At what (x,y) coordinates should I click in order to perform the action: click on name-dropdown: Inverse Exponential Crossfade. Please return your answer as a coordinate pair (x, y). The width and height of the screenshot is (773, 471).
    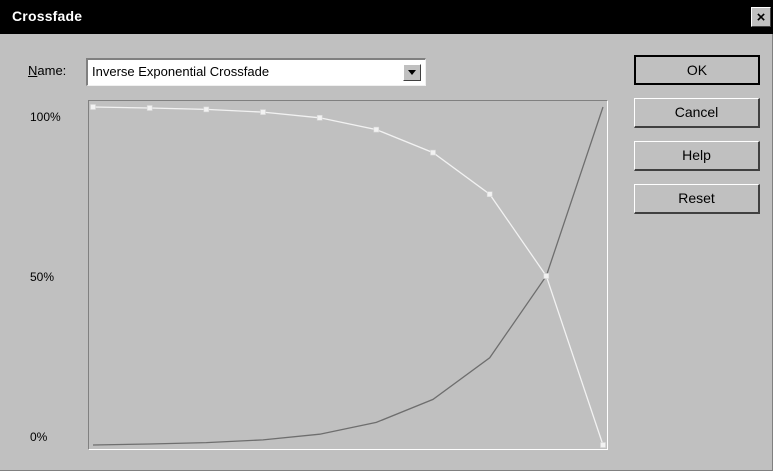
    Looking at the image, I should click on (256, 72).